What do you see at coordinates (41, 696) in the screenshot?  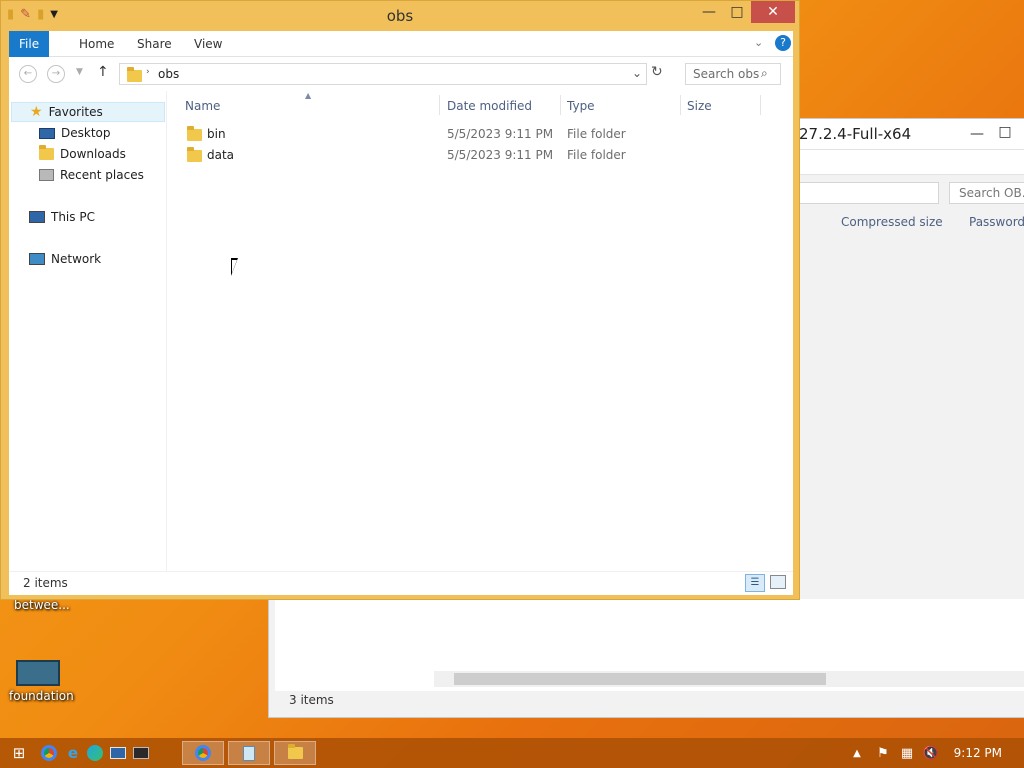 I see `desktop-icon-label: foundation` at bounding box center [41, 696].